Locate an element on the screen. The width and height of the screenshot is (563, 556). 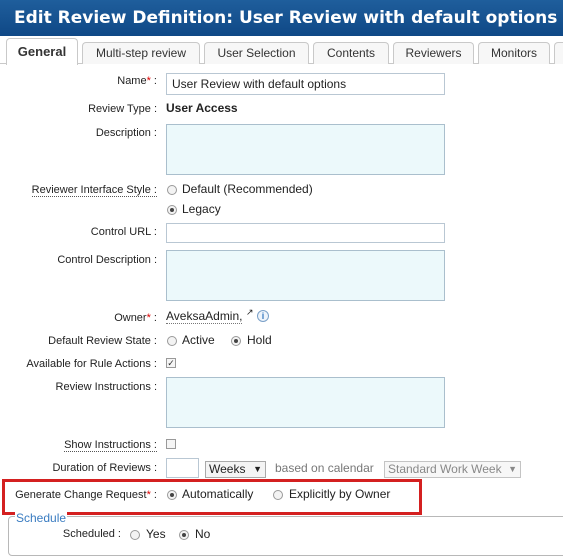
change-request-label-text: Generate Change Request is located at coordinates (81, 495).